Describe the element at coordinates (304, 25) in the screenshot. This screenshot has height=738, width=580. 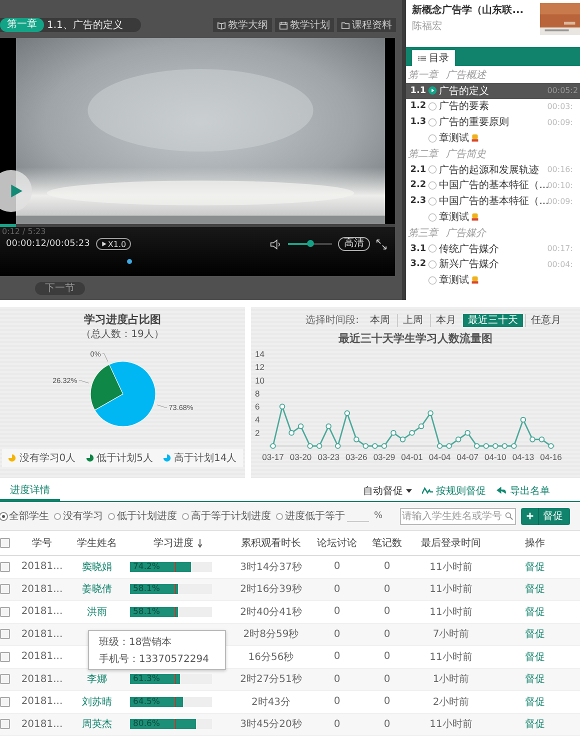
I see `toolbar-button: 教学计划` at that location.